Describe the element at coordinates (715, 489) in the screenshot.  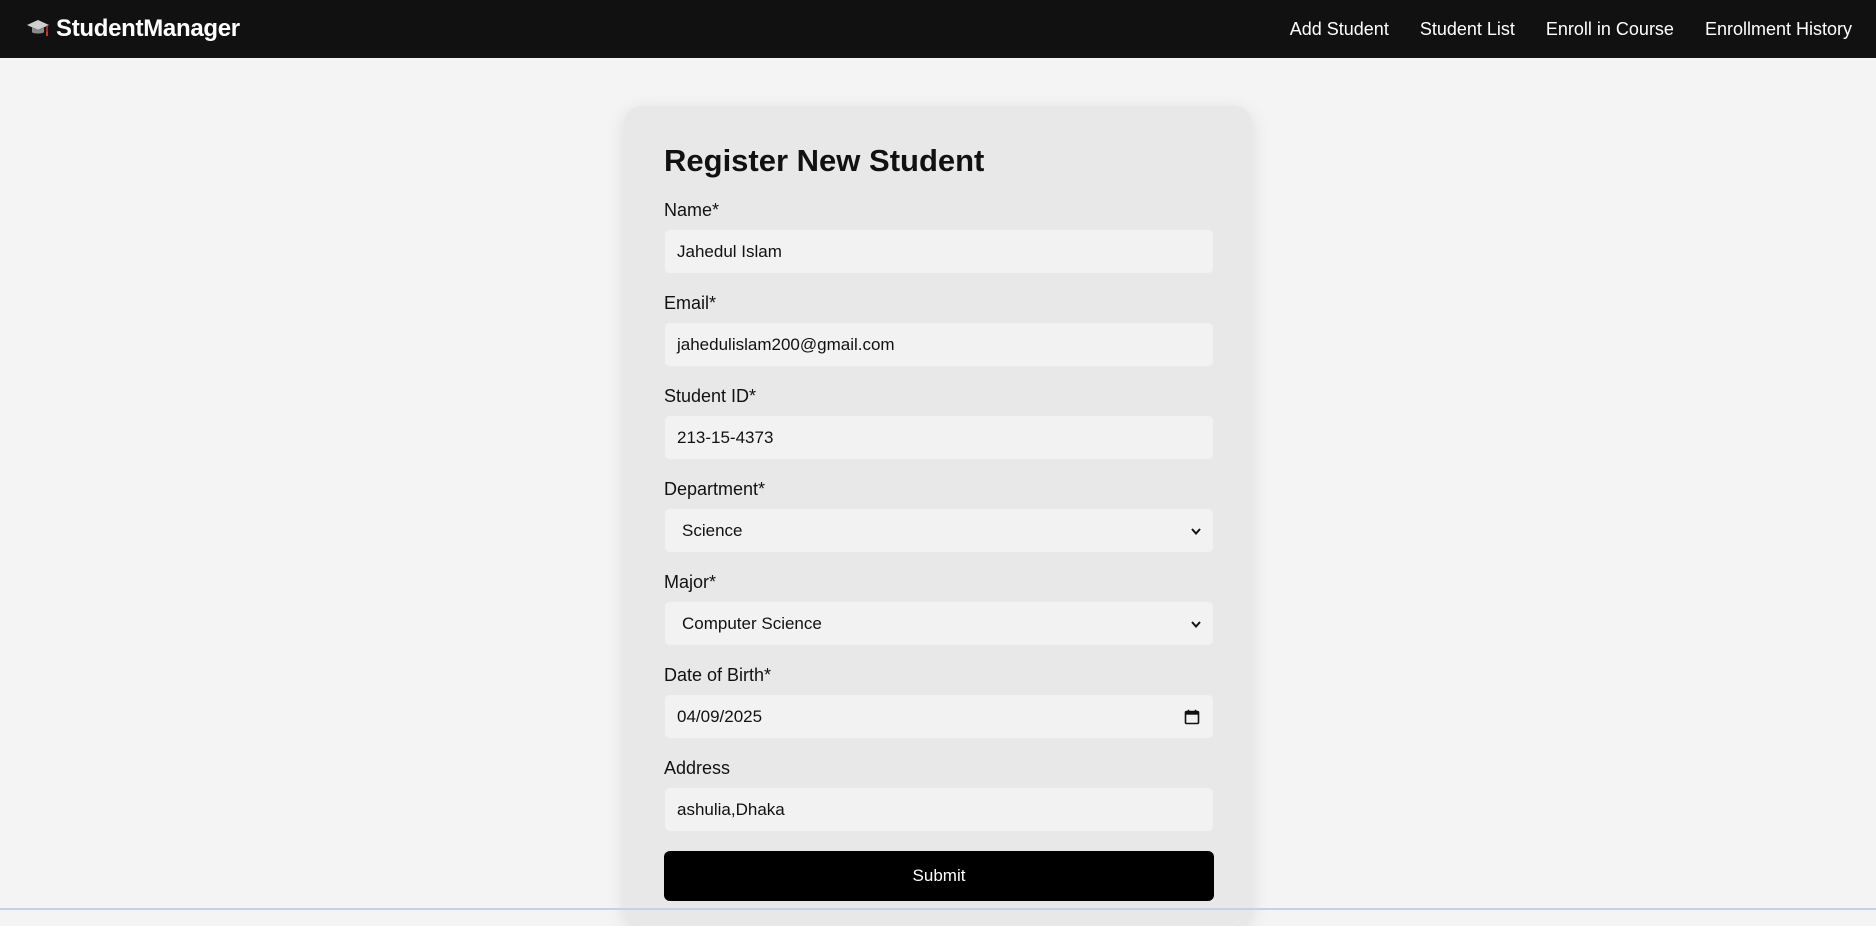
I see `department-label: Department*` at that location.